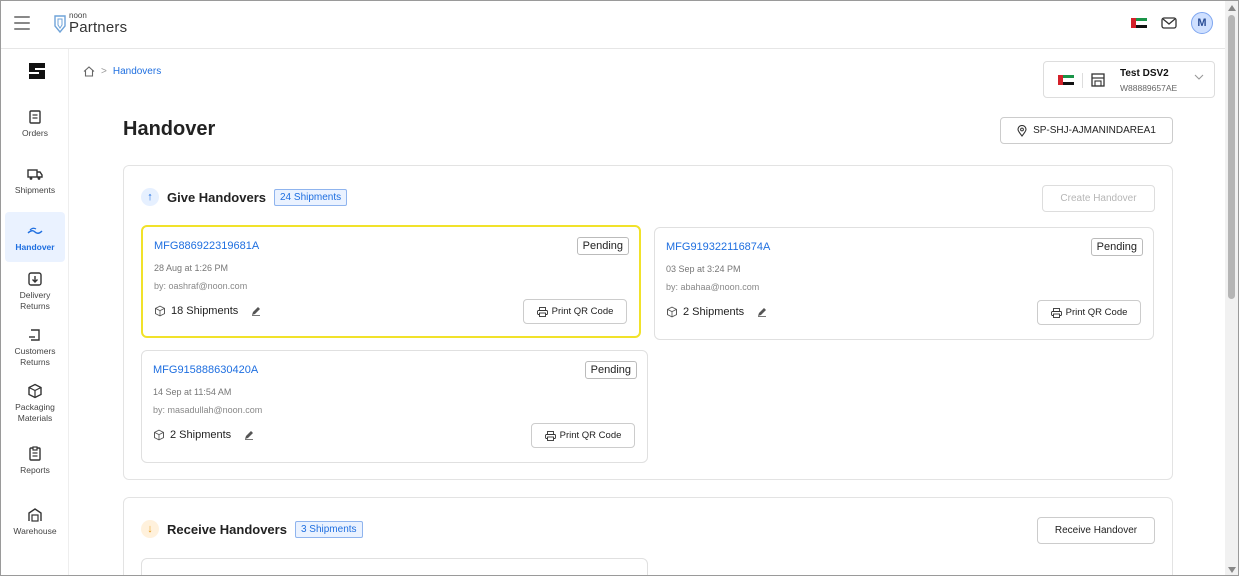 Image resolution: width=1239 pixels, height=576 pixels. Describe the element at coordinates (205, 311) in the screenshot. I see `shipments-count: 18 Shipments` at that location.